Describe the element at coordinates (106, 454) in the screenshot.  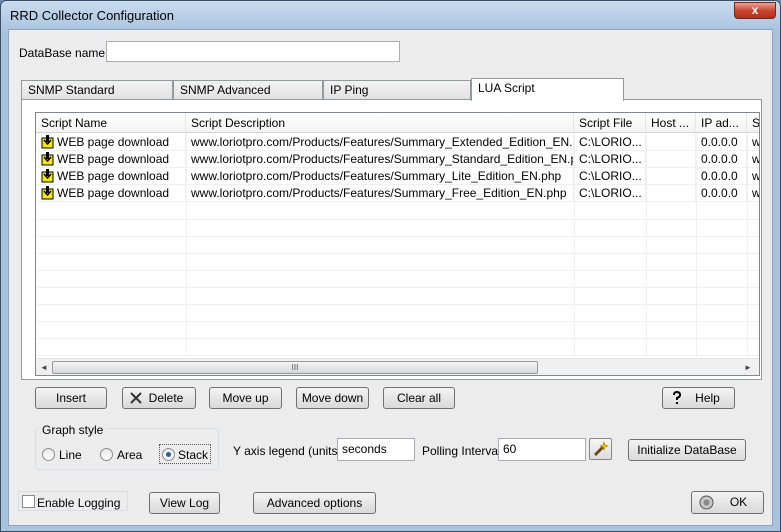
I see `radio-area` at that location.